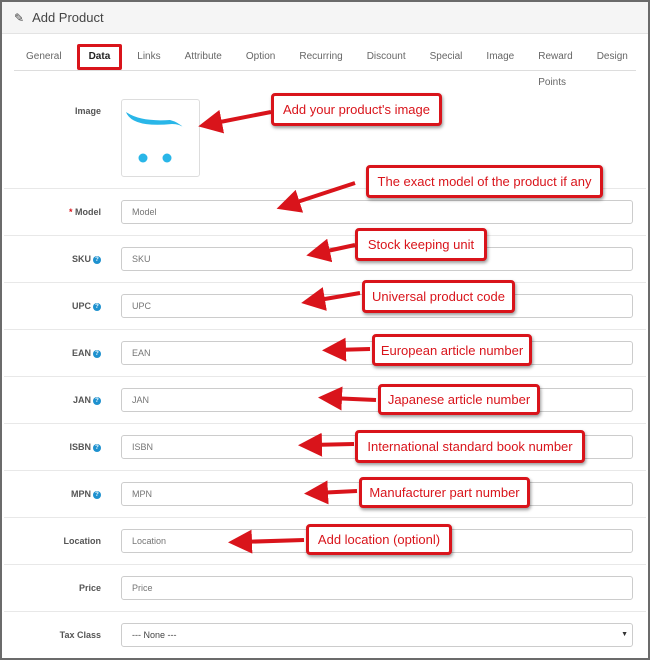 Image resolution: width=650 pixels, height=660 pixels. What do you see at coordinates (325, 305) in the screenshot?
I see `form-row-upc: UPC?` at bounding box center [325, 305].